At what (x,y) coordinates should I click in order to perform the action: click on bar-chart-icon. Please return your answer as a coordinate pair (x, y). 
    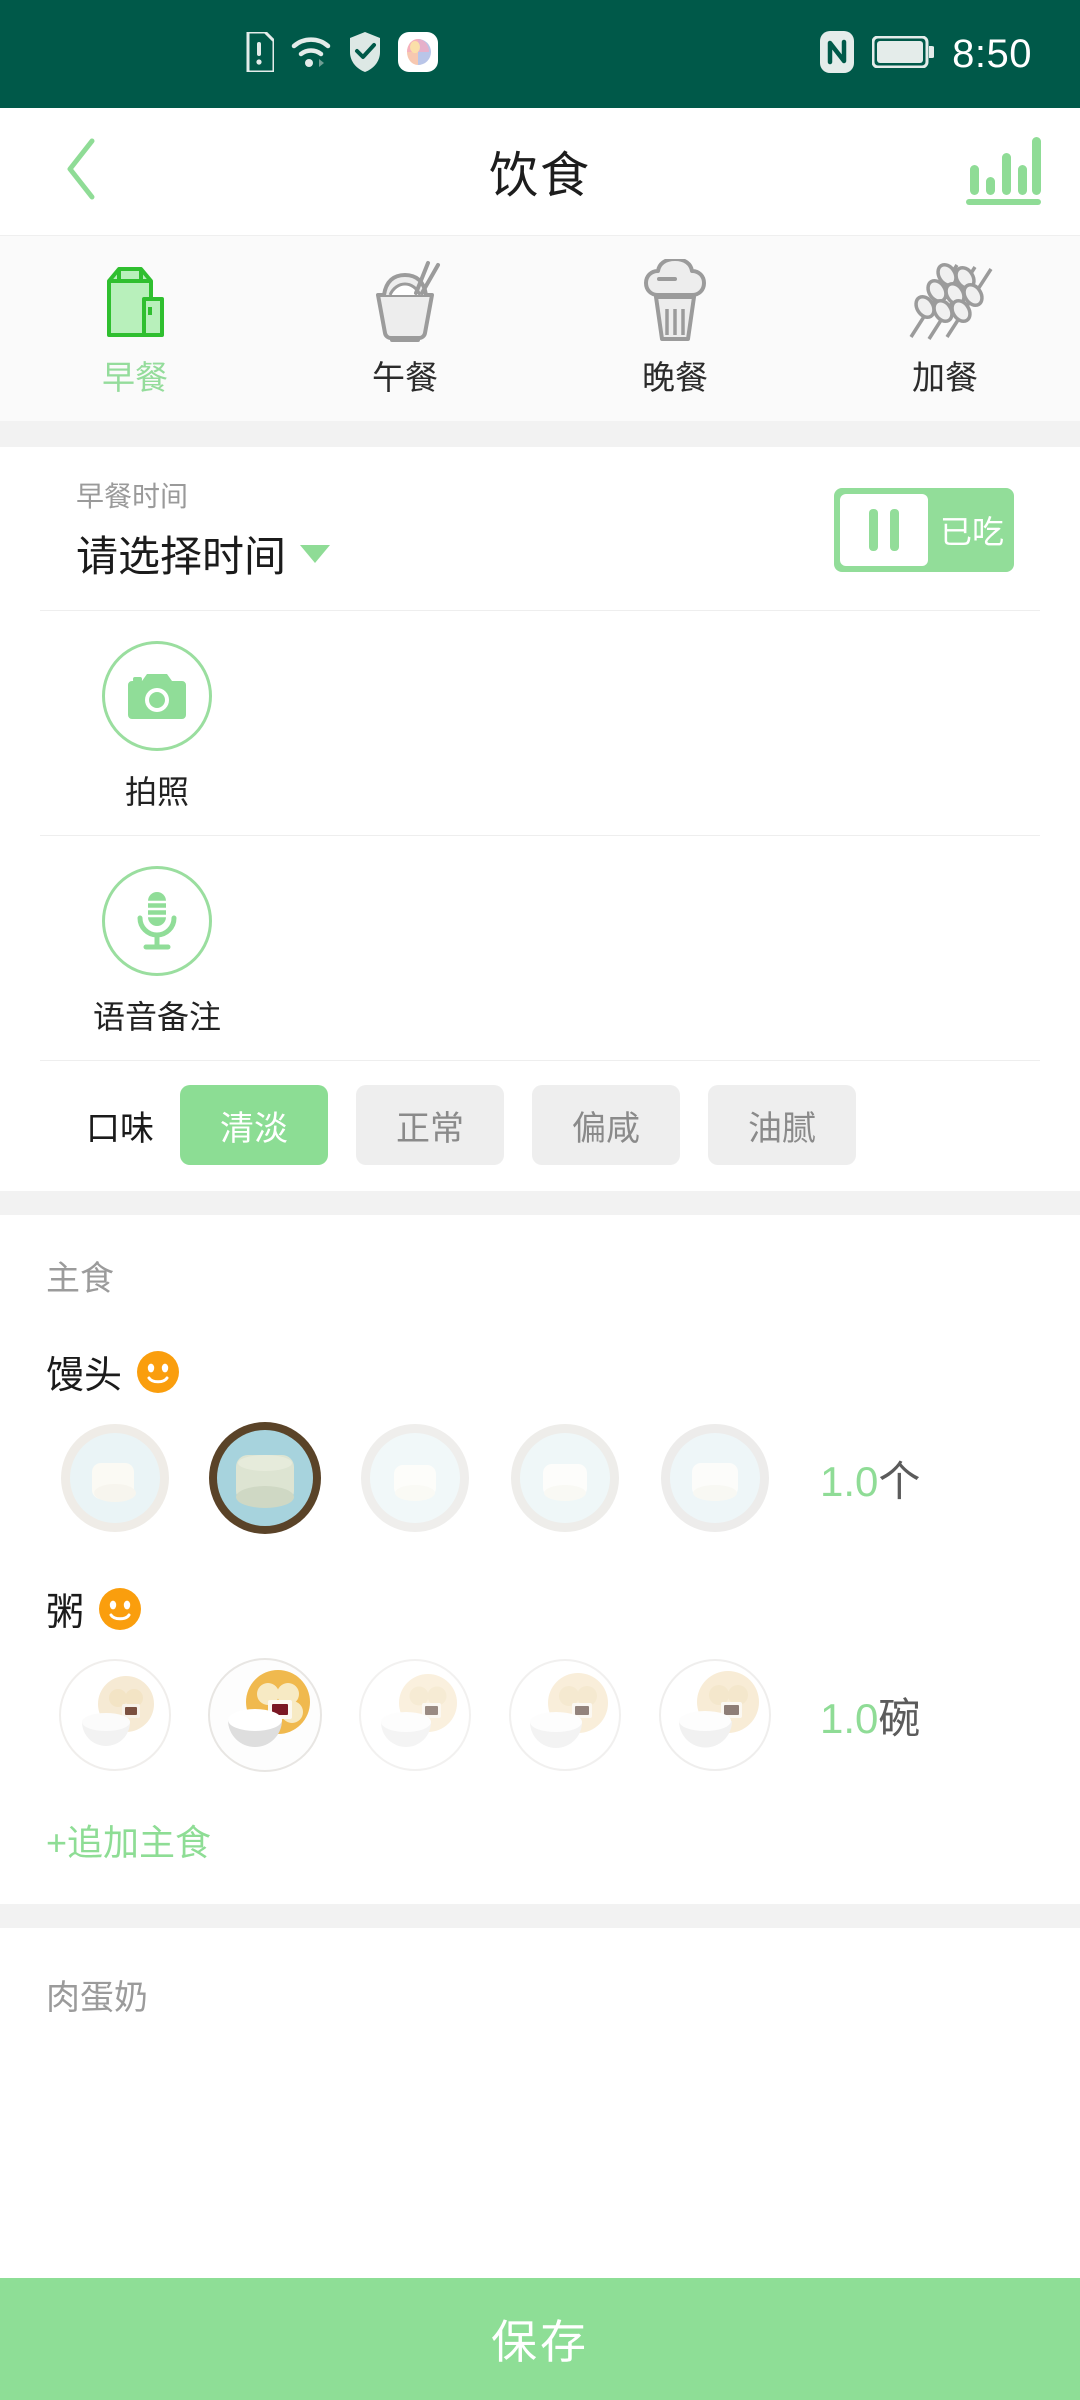
    Looking at the image, I should click on (1002, 171).